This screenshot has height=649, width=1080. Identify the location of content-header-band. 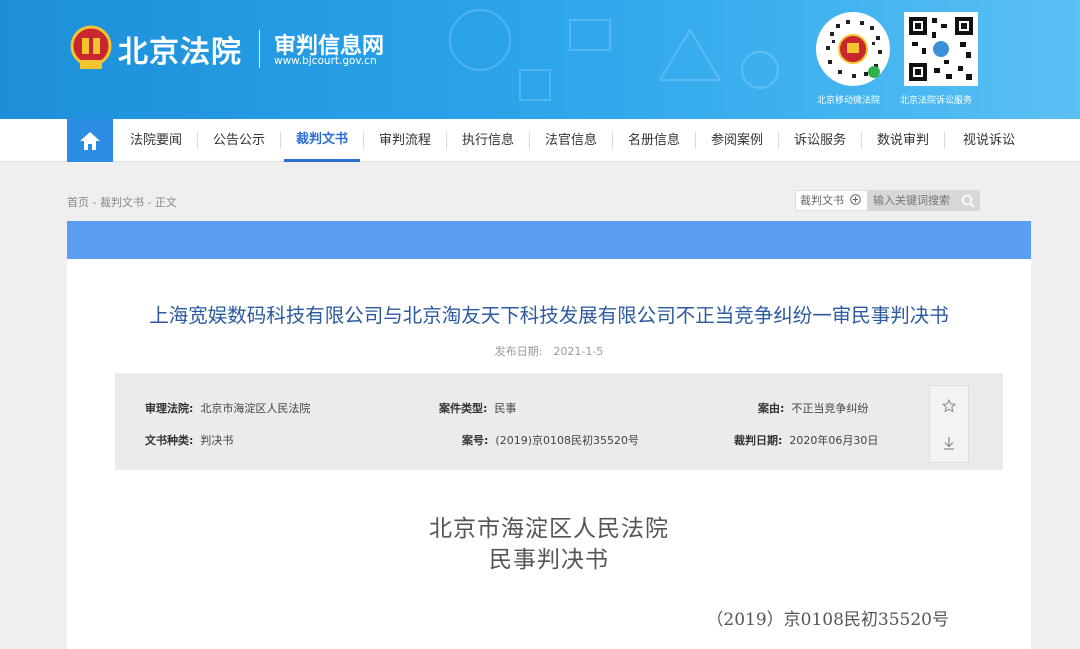
(549, 240).